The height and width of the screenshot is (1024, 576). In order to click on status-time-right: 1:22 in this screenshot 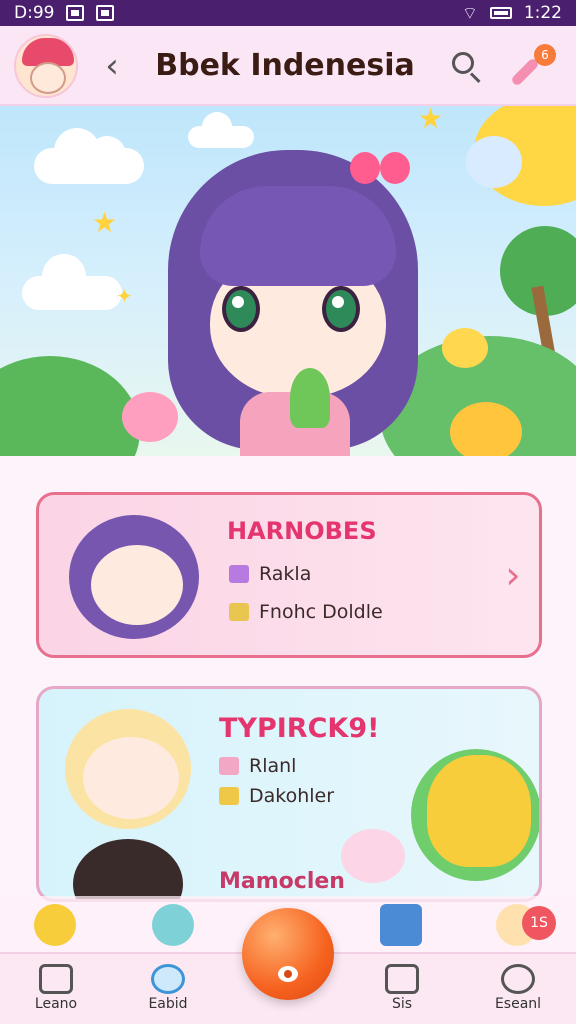, I will do `click(542, 13)`.